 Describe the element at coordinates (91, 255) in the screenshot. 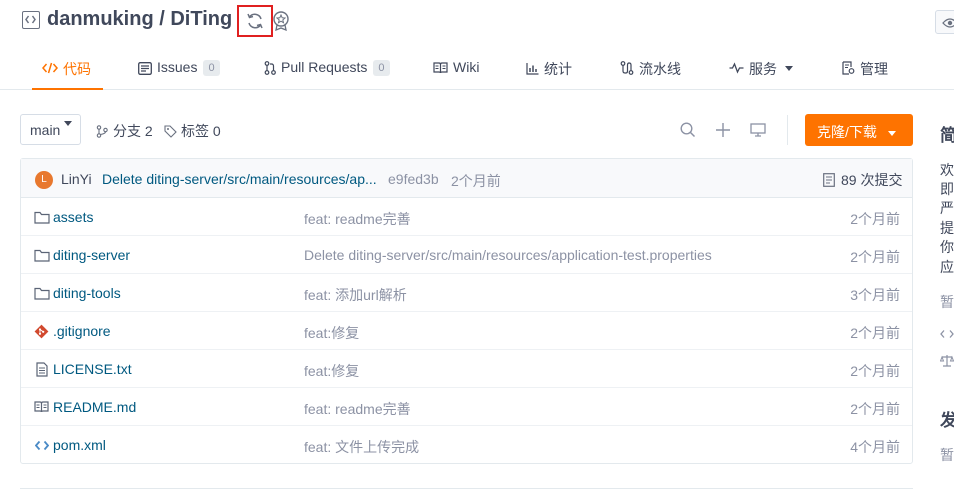

I see `file-name: diting-server` at that location.